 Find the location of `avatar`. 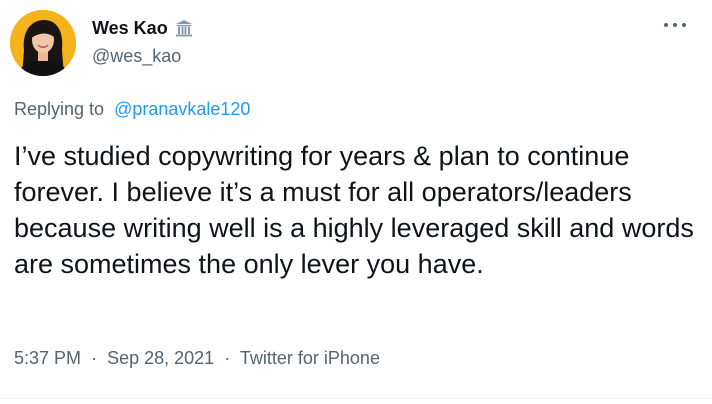

avatar is located at coordinates (43, 43).